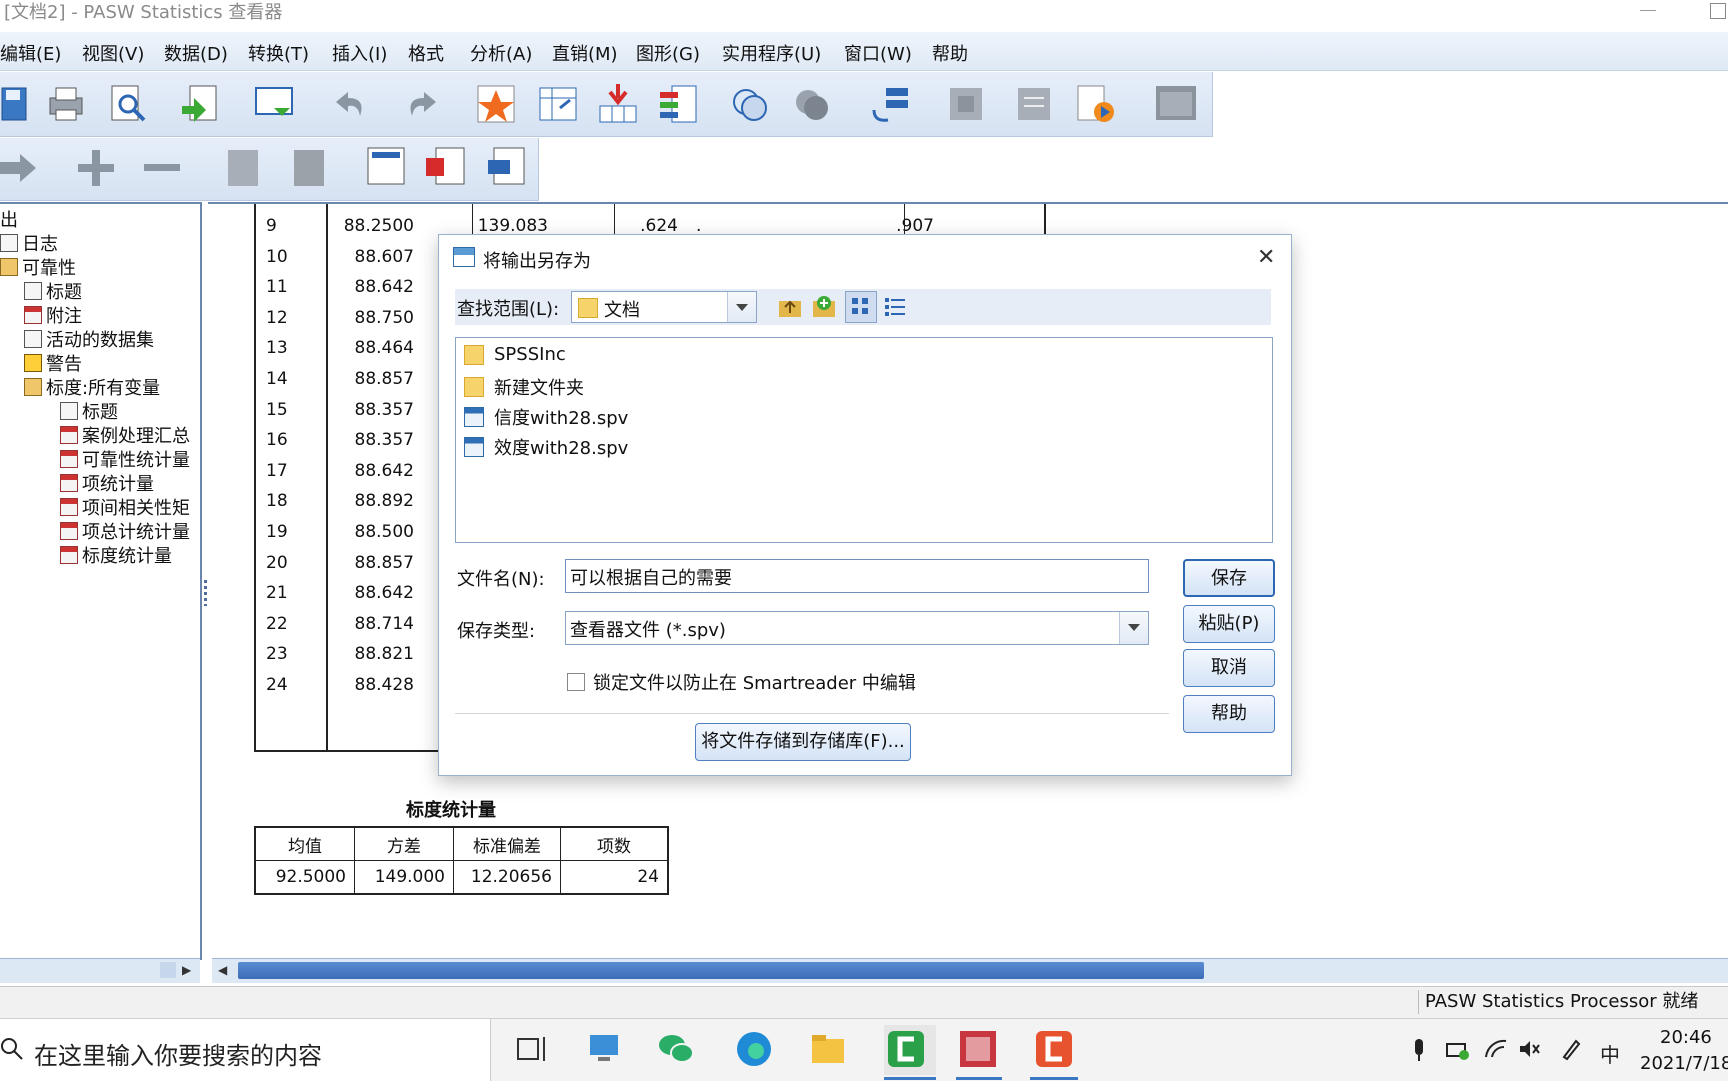  I want to click on export-icon, so click(200, 104).